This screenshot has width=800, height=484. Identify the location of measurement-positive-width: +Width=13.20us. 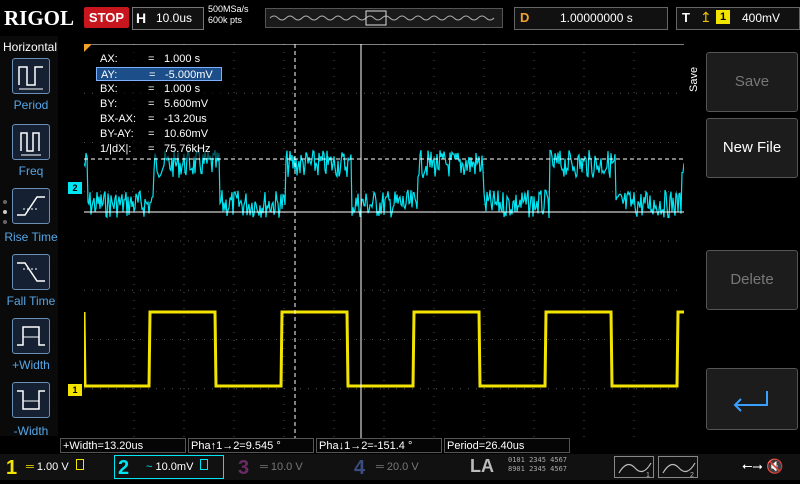
(123, 445).